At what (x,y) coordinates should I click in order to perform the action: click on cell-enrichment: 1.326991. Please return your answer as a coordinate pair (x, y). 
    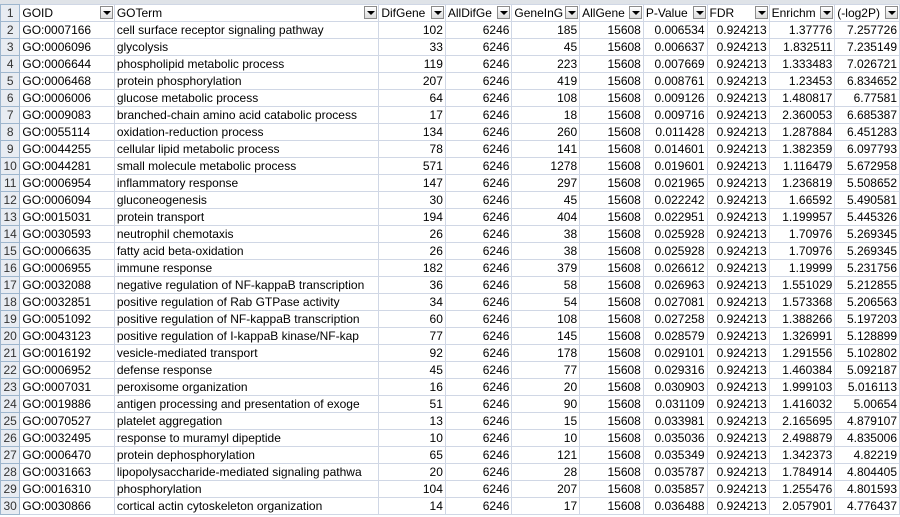
    Looking at the image, I should click on (802, 336).